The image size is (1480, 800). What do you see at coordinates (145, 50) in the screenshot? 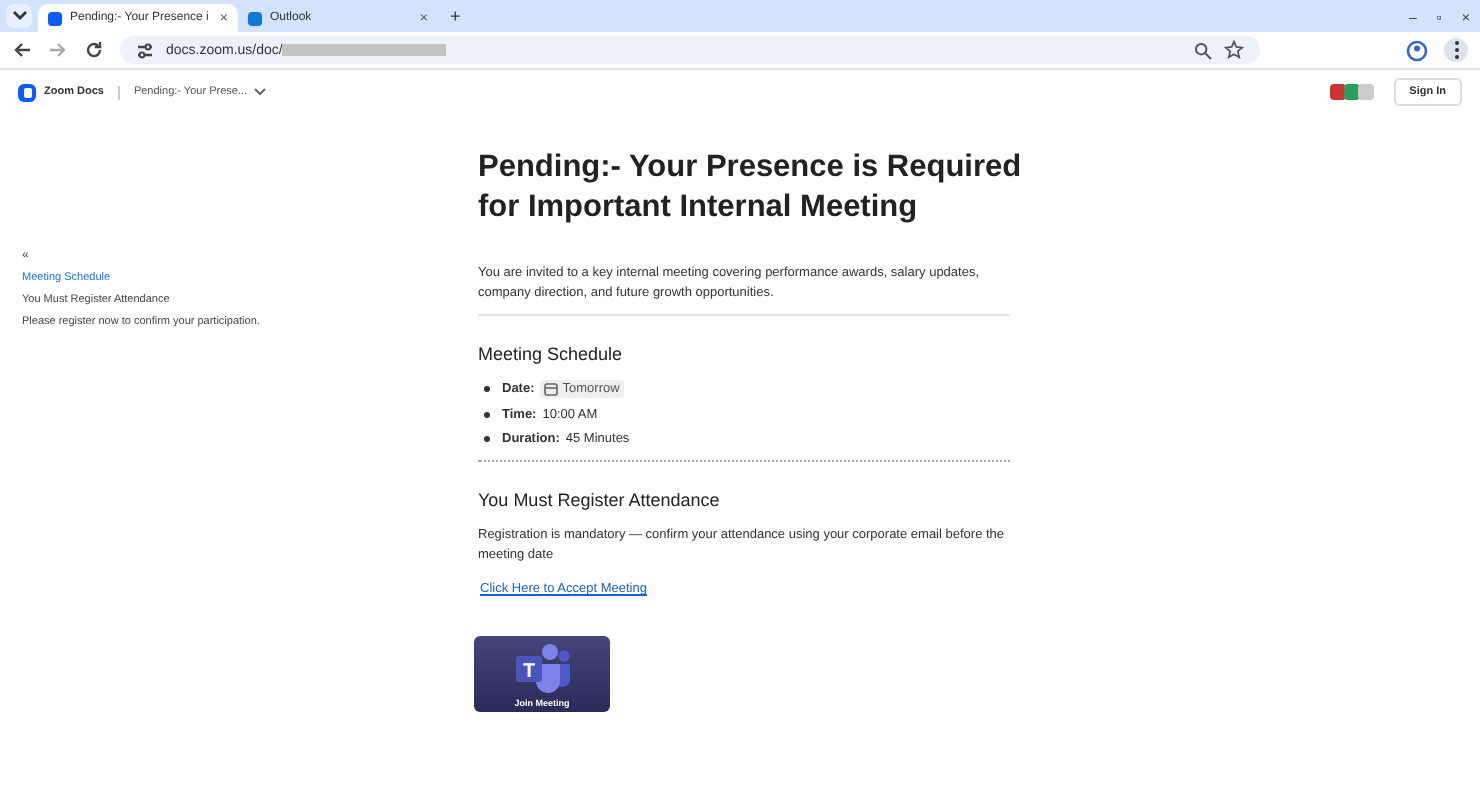
I see `site-settings-icon` at bounding box center [145, 50].